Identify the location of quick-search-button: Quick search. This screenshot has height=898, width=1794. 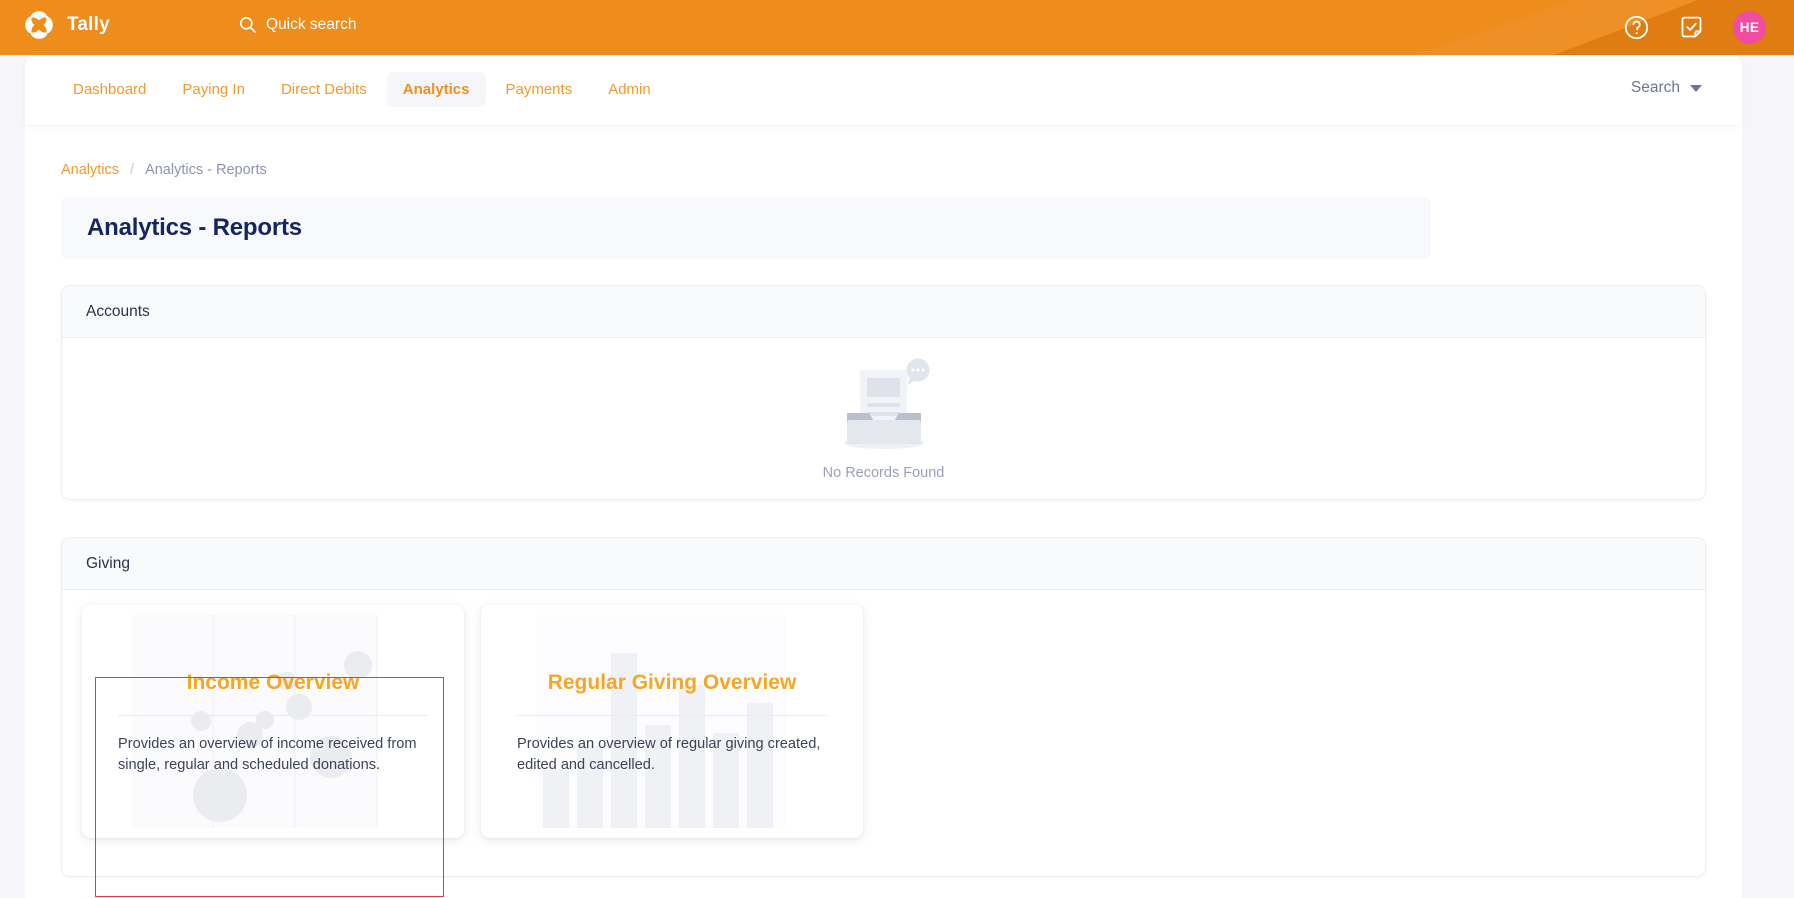
(297, 24).